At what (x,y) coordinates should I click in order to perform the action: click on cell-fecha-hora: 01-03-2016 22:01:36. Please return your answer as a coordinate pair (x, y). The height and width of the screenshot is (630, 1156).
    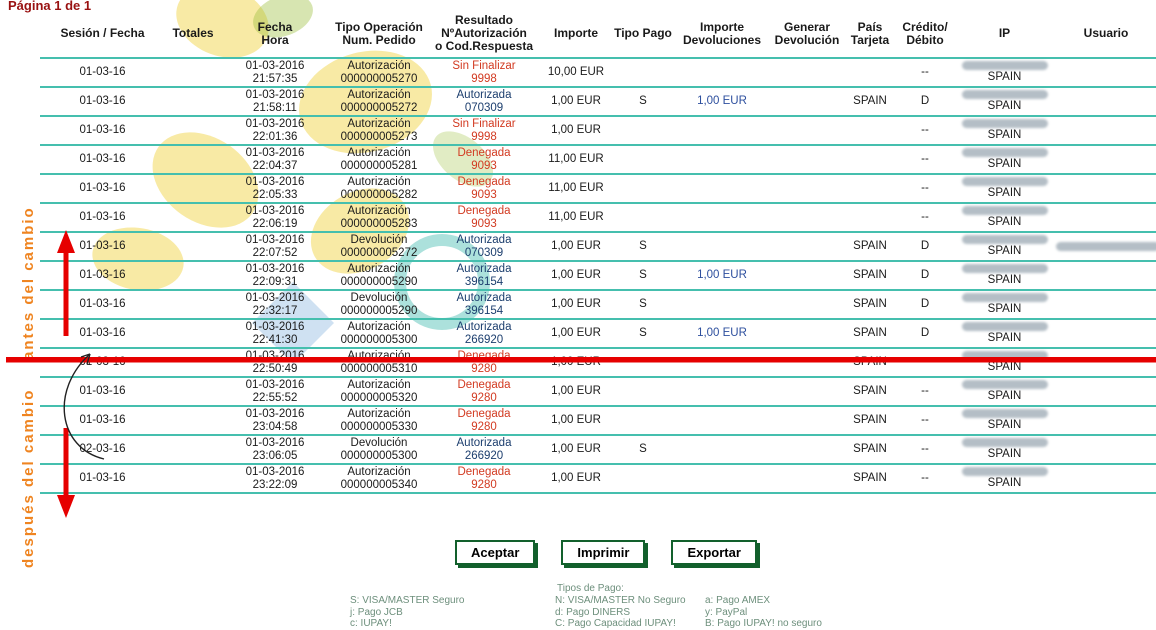
    Looking at the image, I should click on (275, 131).